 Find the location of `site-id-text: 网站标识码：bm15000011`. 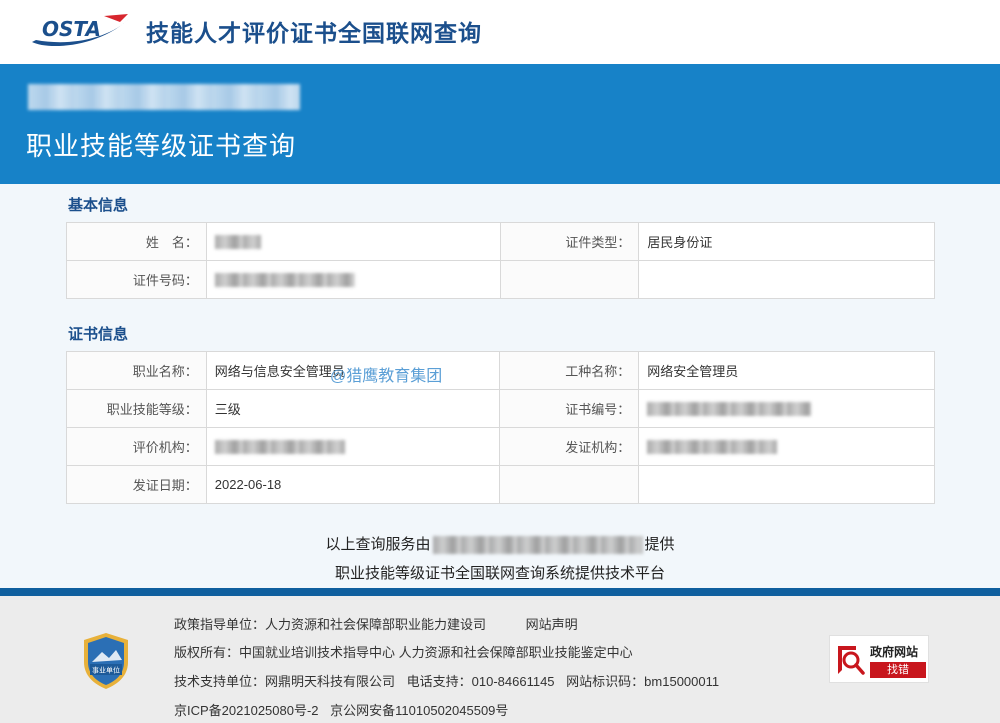

site-id-text: 网站标识码：bm15000011 is located at coordinates (643, 681).